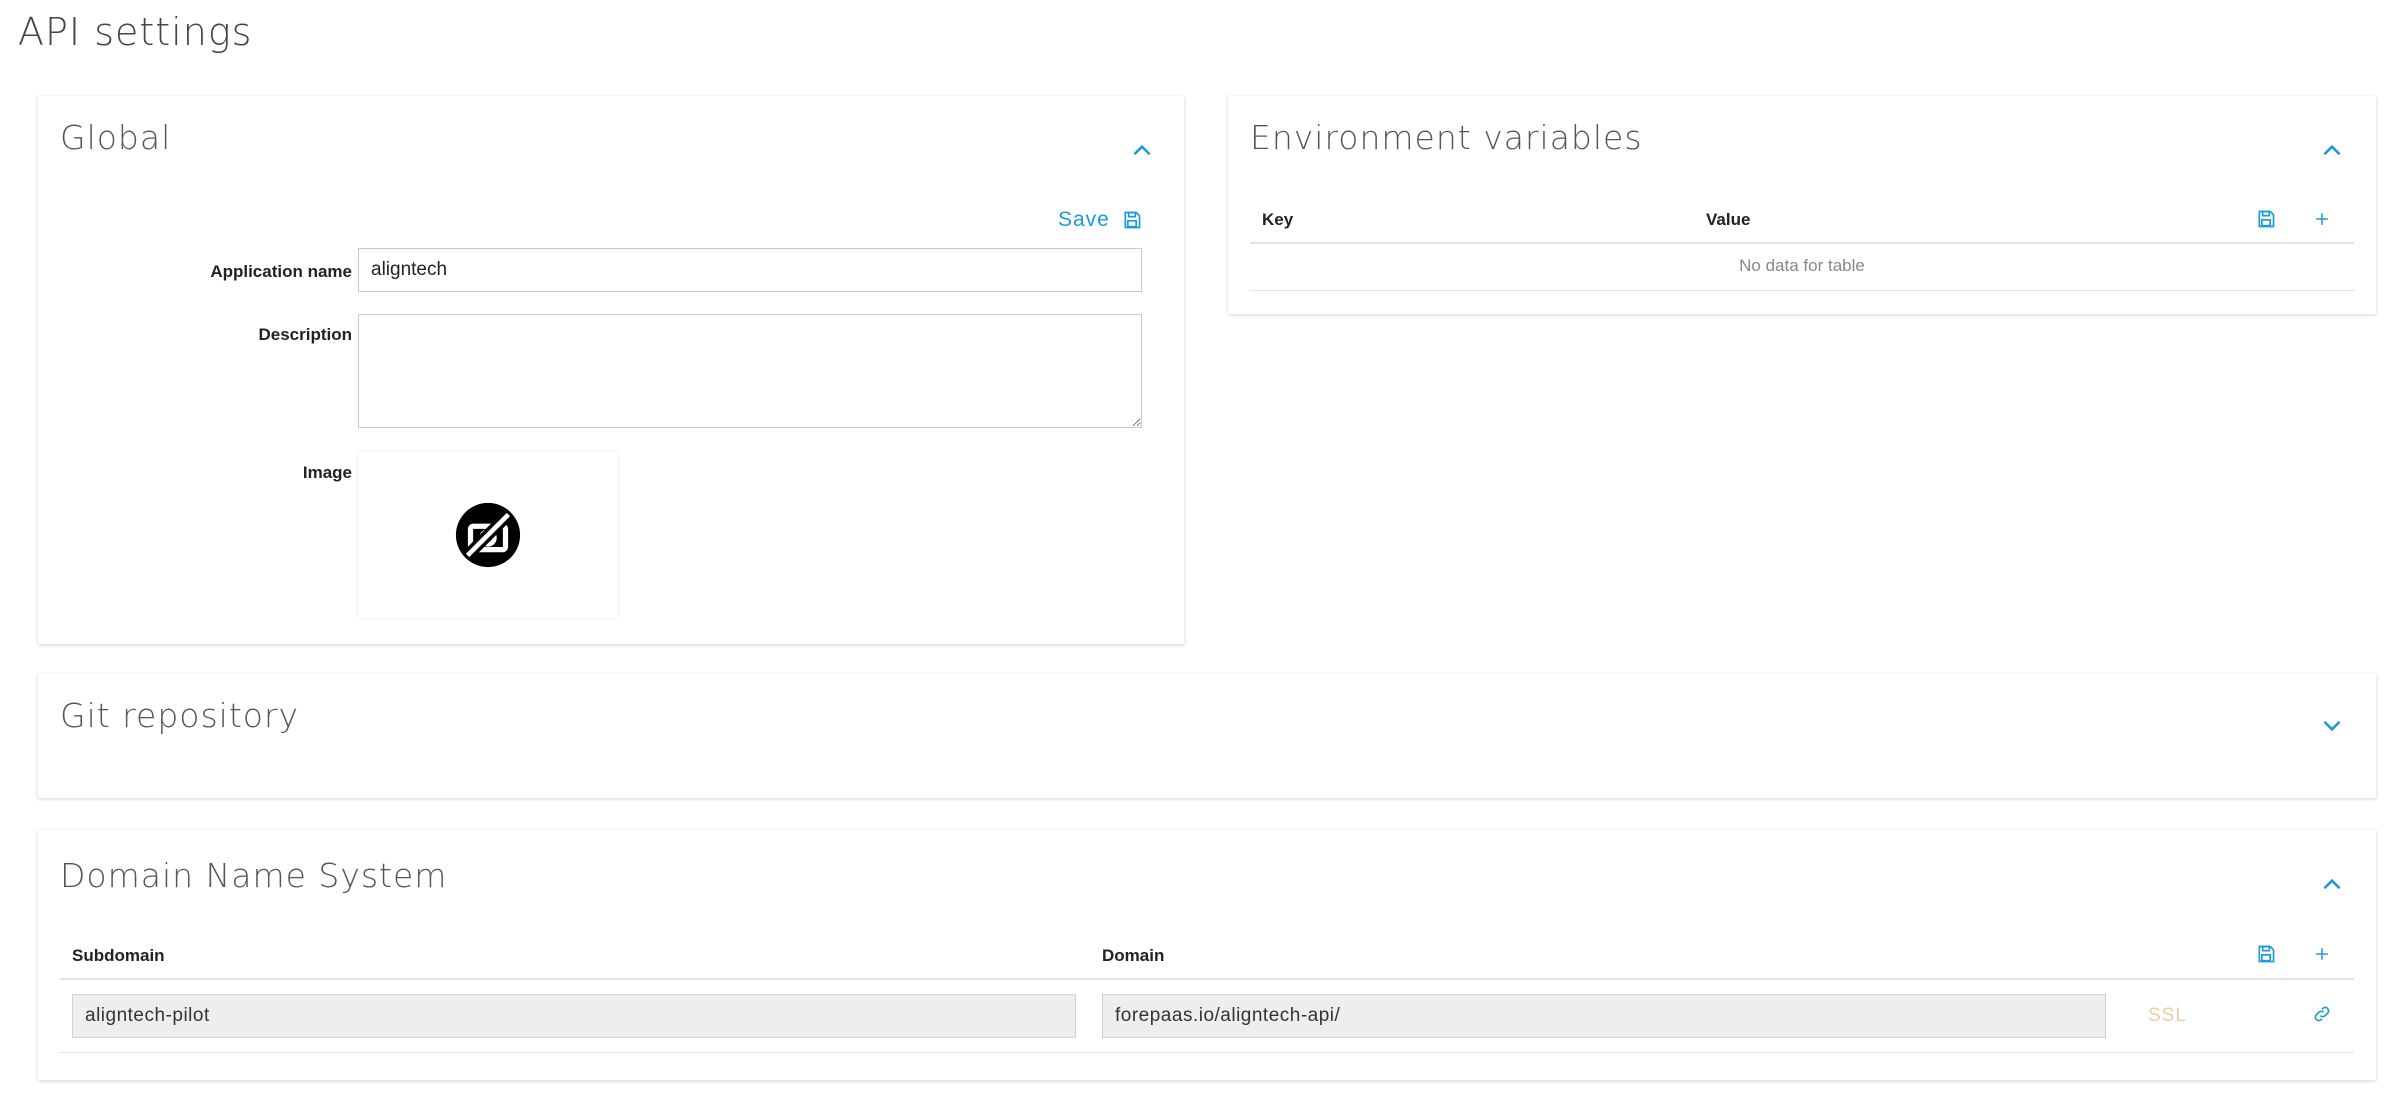 This screenshot has width=2400, height=1115. I want to click on image-label: Image, so click(327, 472).